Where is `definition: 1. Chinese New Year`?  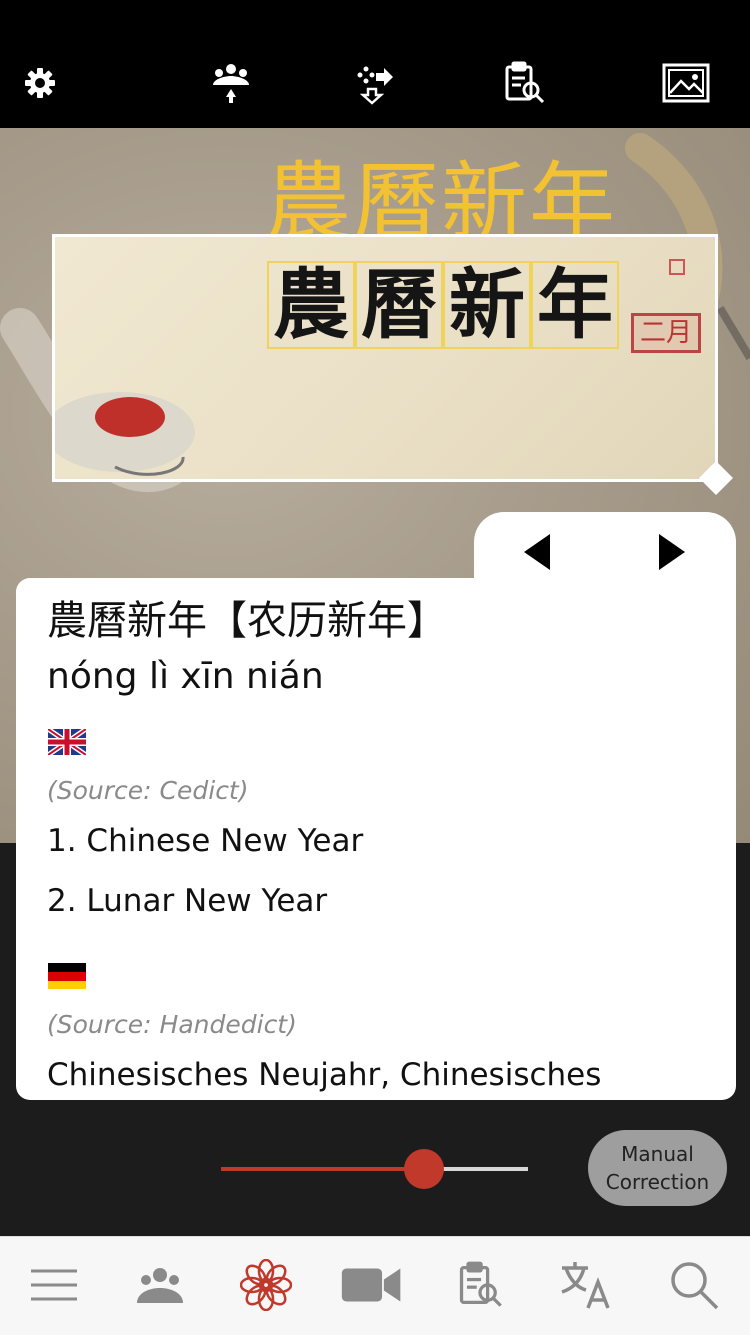
definition: 1. Chinese New Year is located at coordinates (205, 841).